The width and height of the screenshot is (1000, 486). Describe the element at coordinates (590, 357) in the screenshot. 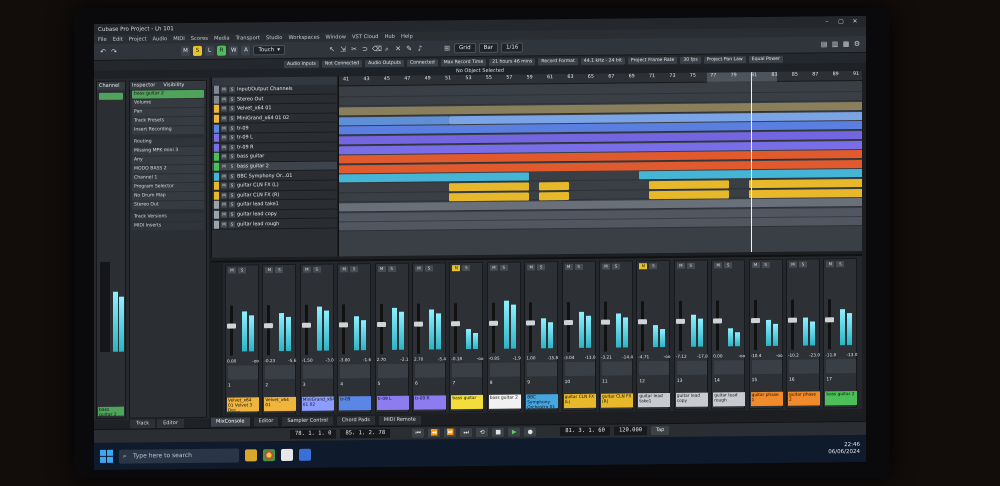

I see `peak-value: -13.0` at that location.